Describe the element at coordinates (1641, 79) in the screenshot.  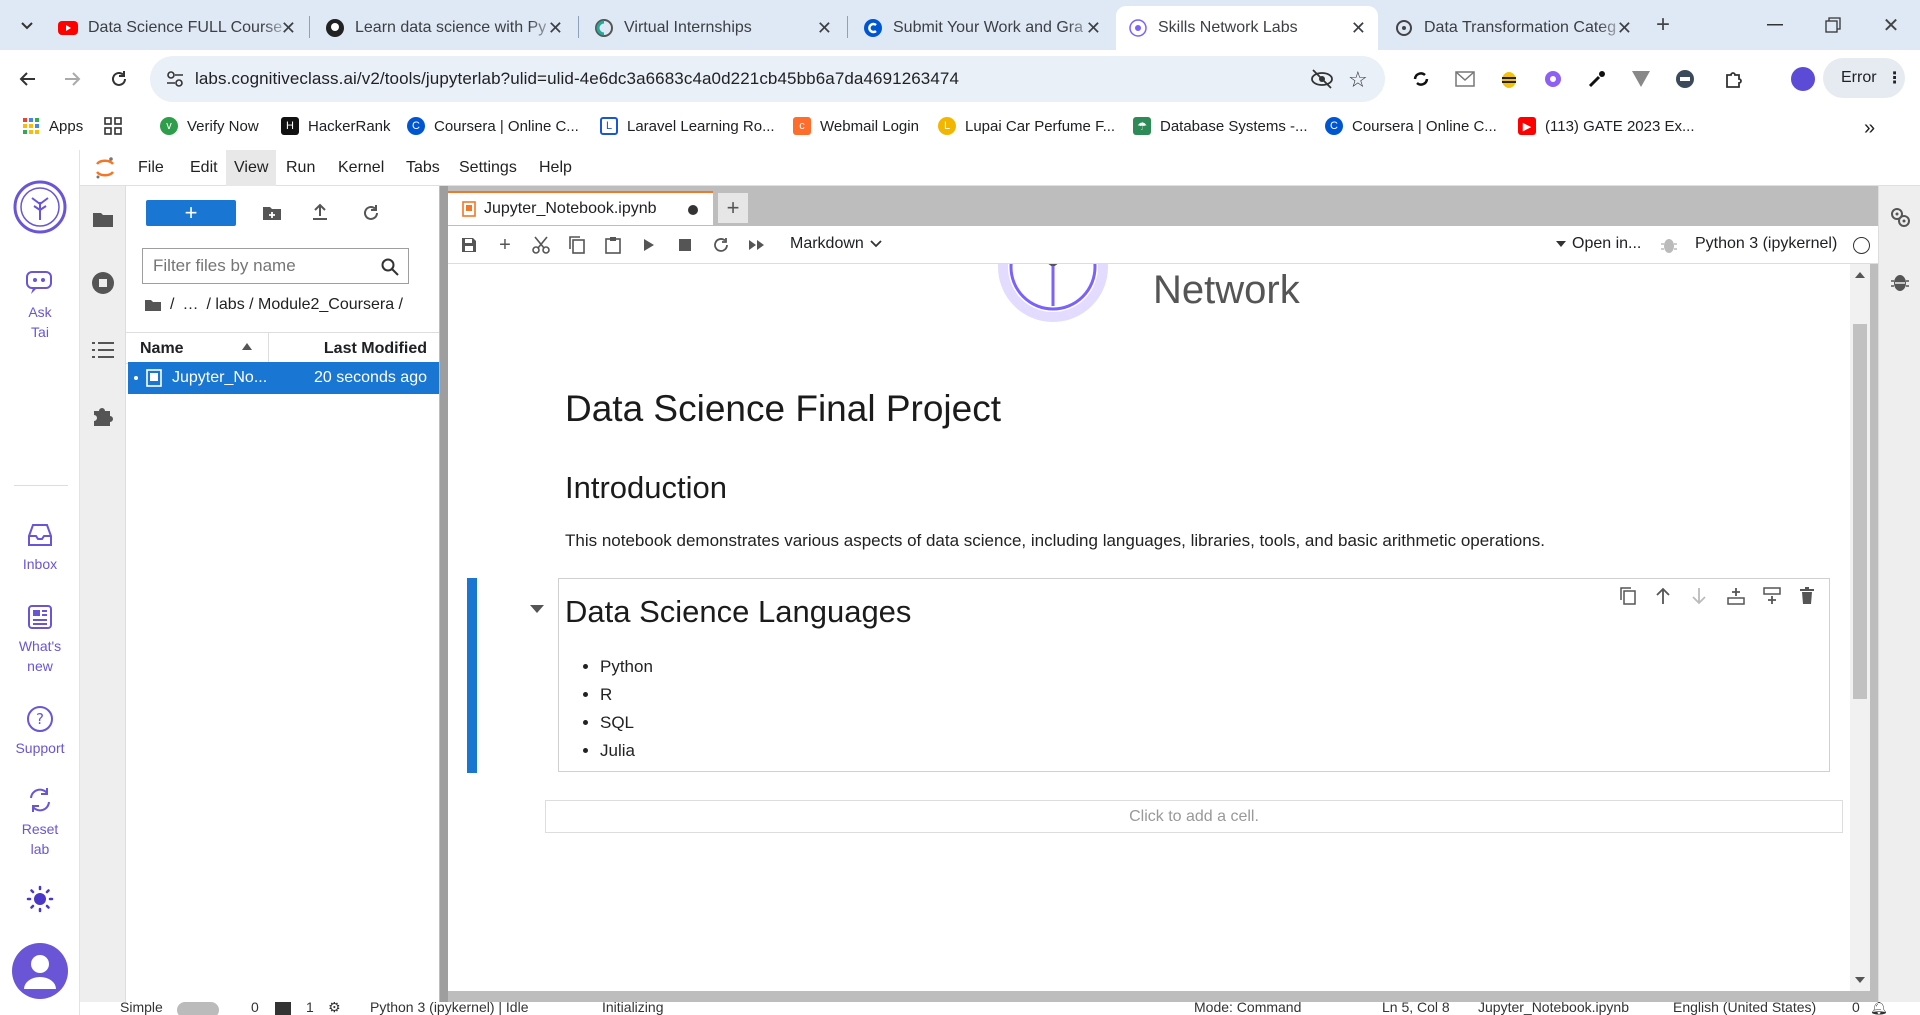
I see `vuetify-extension-icon` at that location.